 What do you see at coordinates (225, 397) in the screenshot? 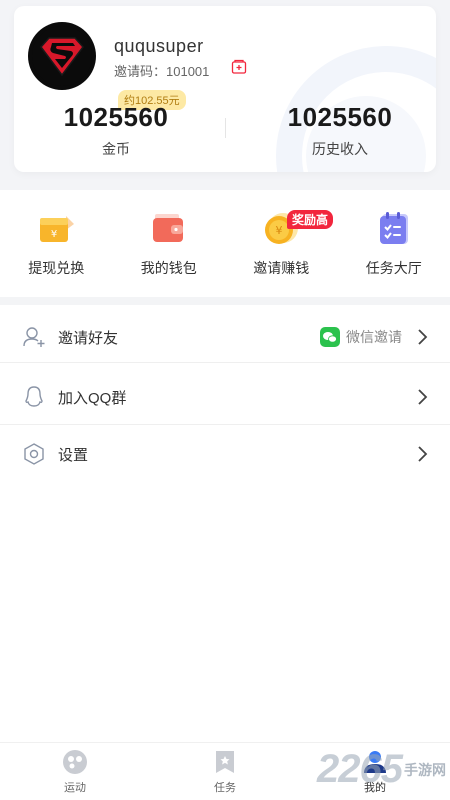
I see `menu-join-qq-group: 加入QQ群` at bounding box center [225, 397].